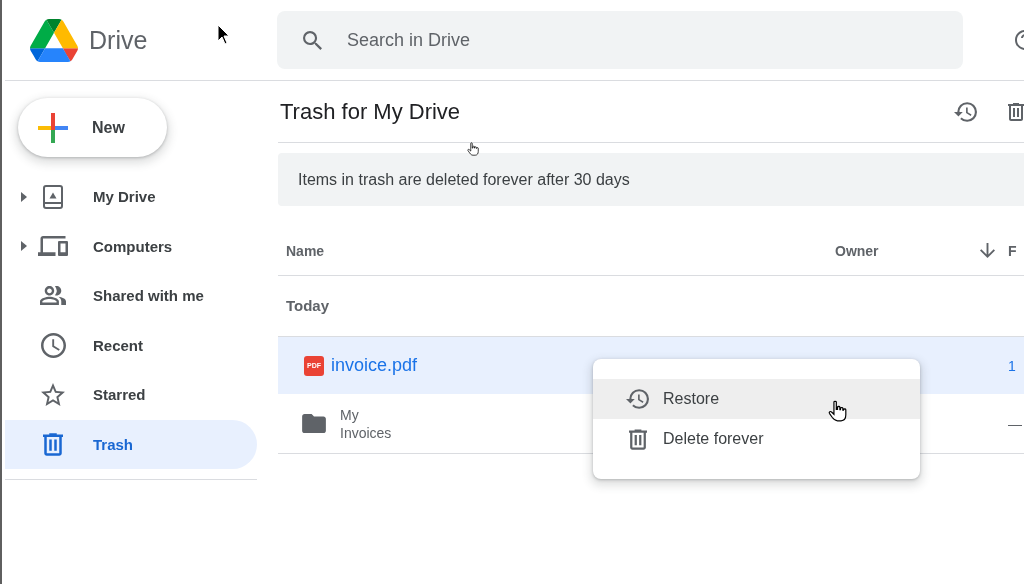 This screenshot has width=1024, height=584. I want to click on search-field: Search in Drive, so click(620, 40).